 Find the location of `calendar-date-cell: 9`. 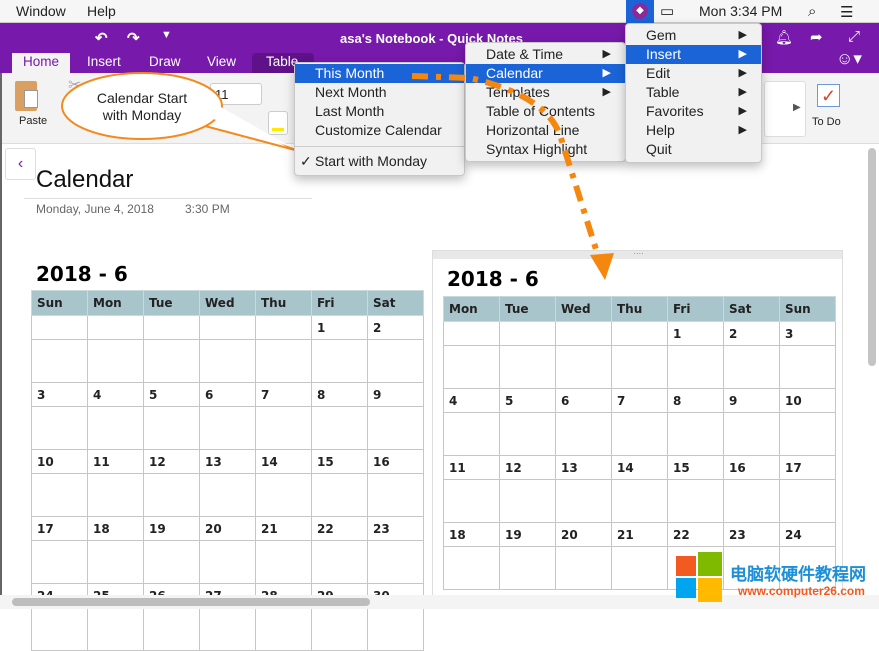

calendar-date-cell: 9 is located at coordinates (395, 394).